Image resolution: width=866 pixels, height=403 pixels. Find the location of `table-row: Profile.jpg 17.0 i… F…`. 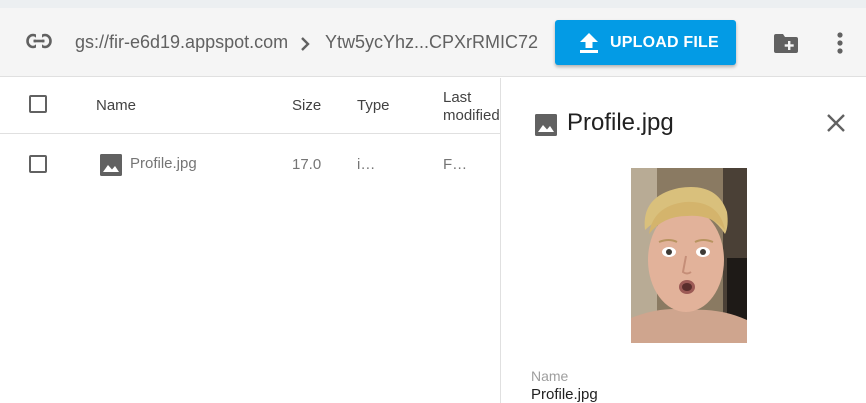

table-row: Profile.jpg 17.0 i… F… is located at coordinates (250, 162).